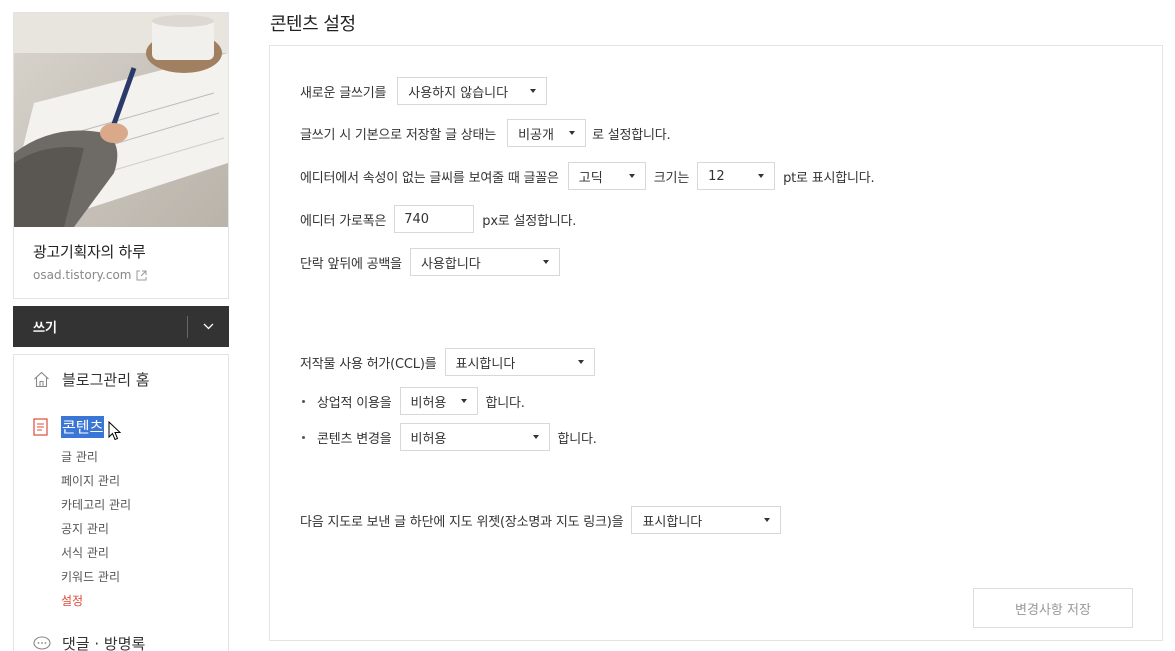  What do you see at coordinates (429, 178) in the screenshot?
I see `font-prefix: 에디터에서 속성이 없는 글씨를 보여줄 때 글꼴은` at bounding box center [429, 178].